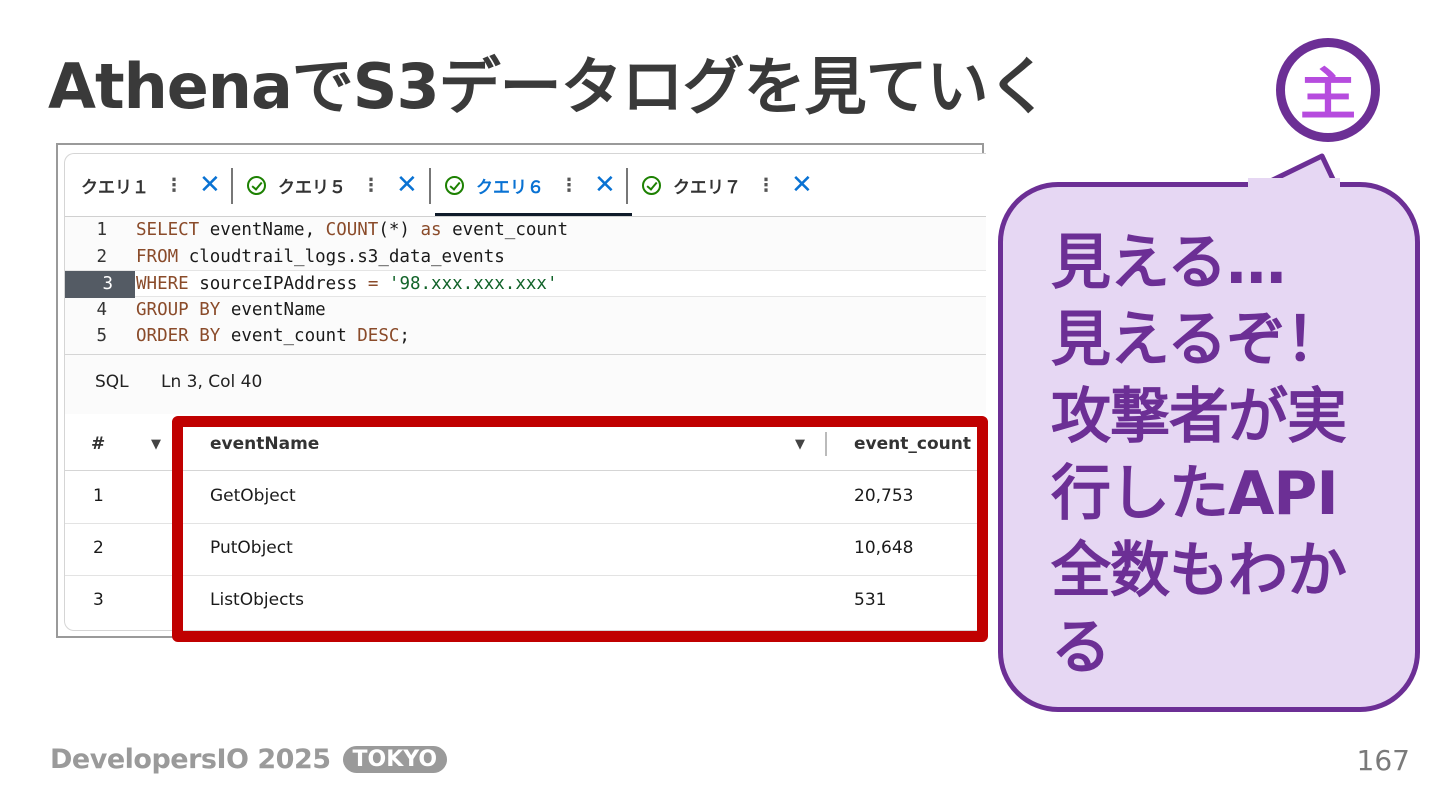 This screenshot has width=1440, height=810. Describe the element at coordinates (101, 230) in the screenshot. I see `line-number: 1` at that location.